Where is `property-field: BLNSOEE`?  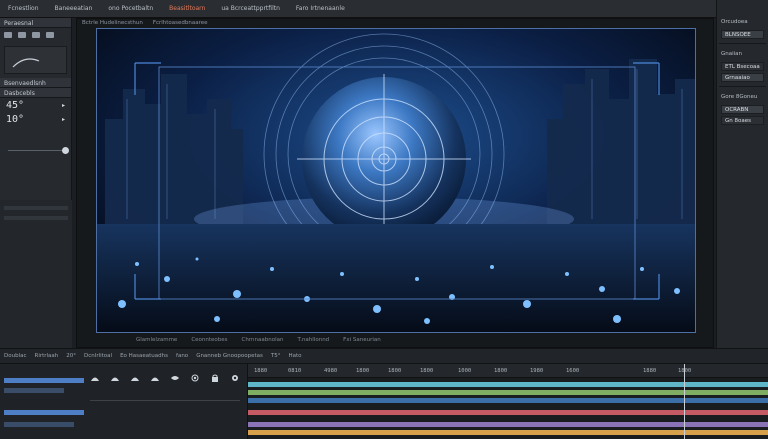 property-field: BLNSOEE is located at coordinates (742, 34).